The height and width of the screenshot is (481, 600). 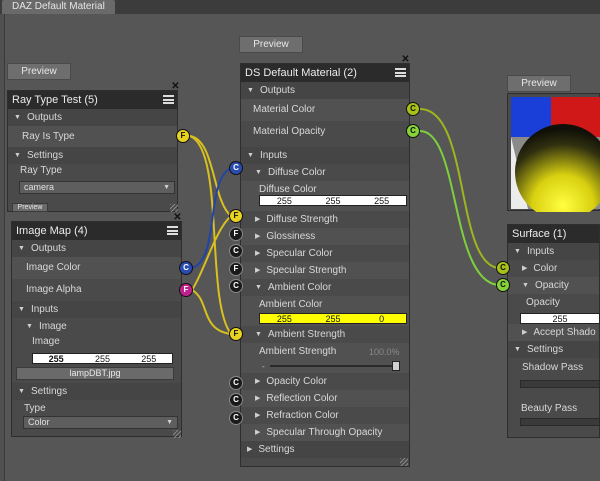 What do you see at coordinates (296, 381) in the screenshot?
I see `opacity-color-label: Opacity Color` at bounding box center [296, 381].